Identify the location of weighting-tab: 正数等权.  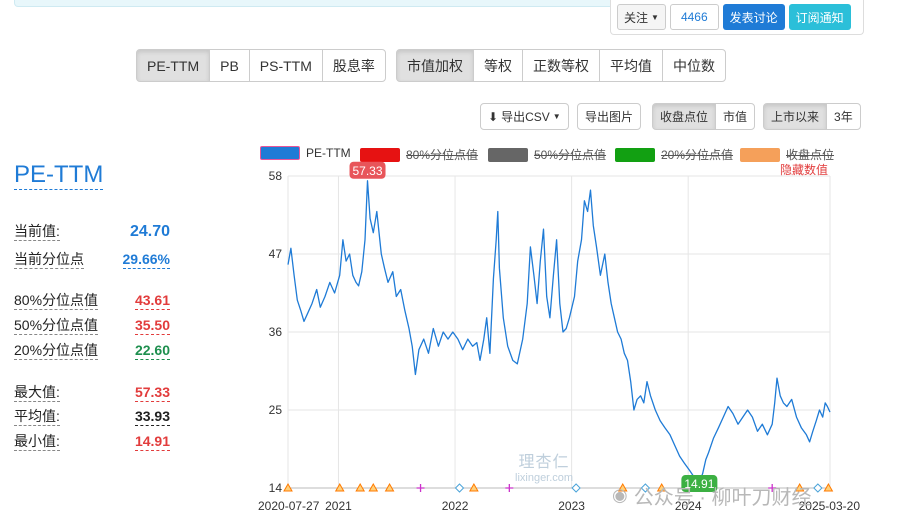
(561, 65).